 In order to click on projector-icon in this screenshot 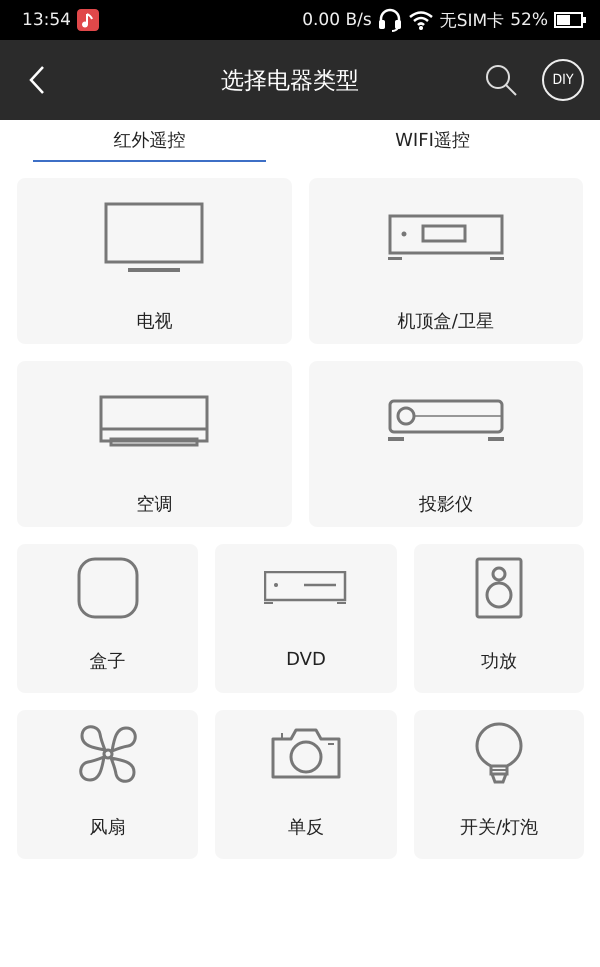, I will do `click(446, 421)`.